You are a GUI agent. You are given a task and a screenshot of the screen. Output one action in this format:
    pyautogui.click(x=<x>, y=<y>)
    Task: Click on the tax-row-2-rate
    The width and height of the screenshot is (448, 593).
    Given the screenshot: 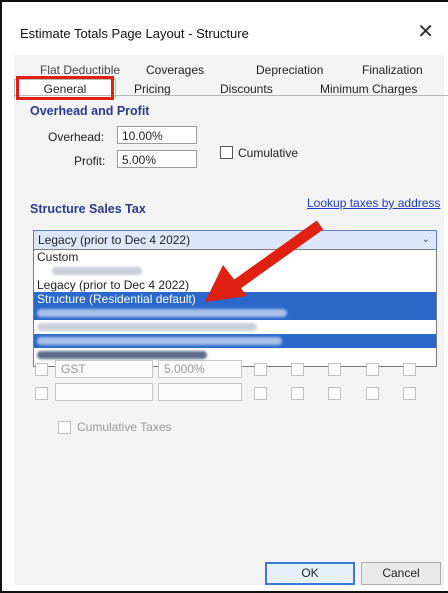 What is the action you would take?
    pyautogui.click(x=200, y=392)
    